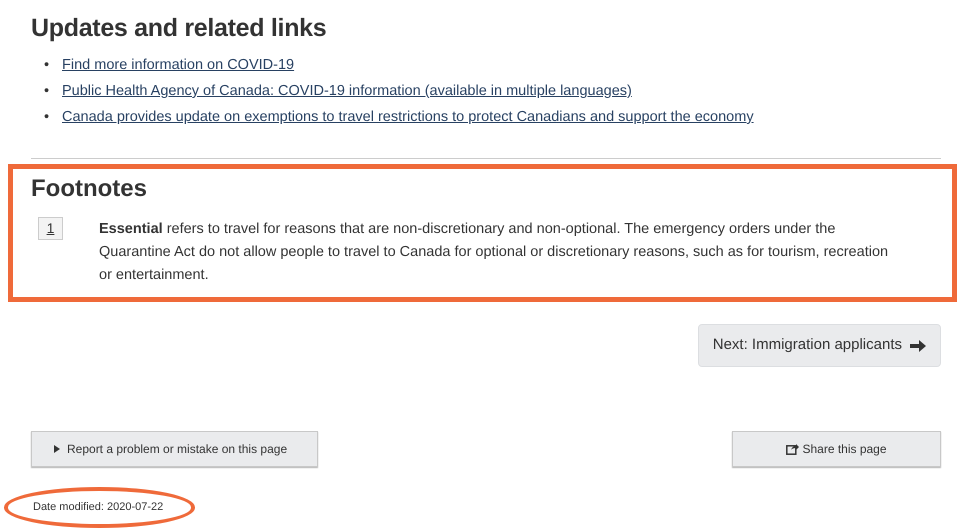 Image resolution: width=976 pixels, height=530 pixels. What do you see at coordinates (50, 228) in the screenshot?
I see `footnote-number-link: 1` at bounding box center [50, 228].